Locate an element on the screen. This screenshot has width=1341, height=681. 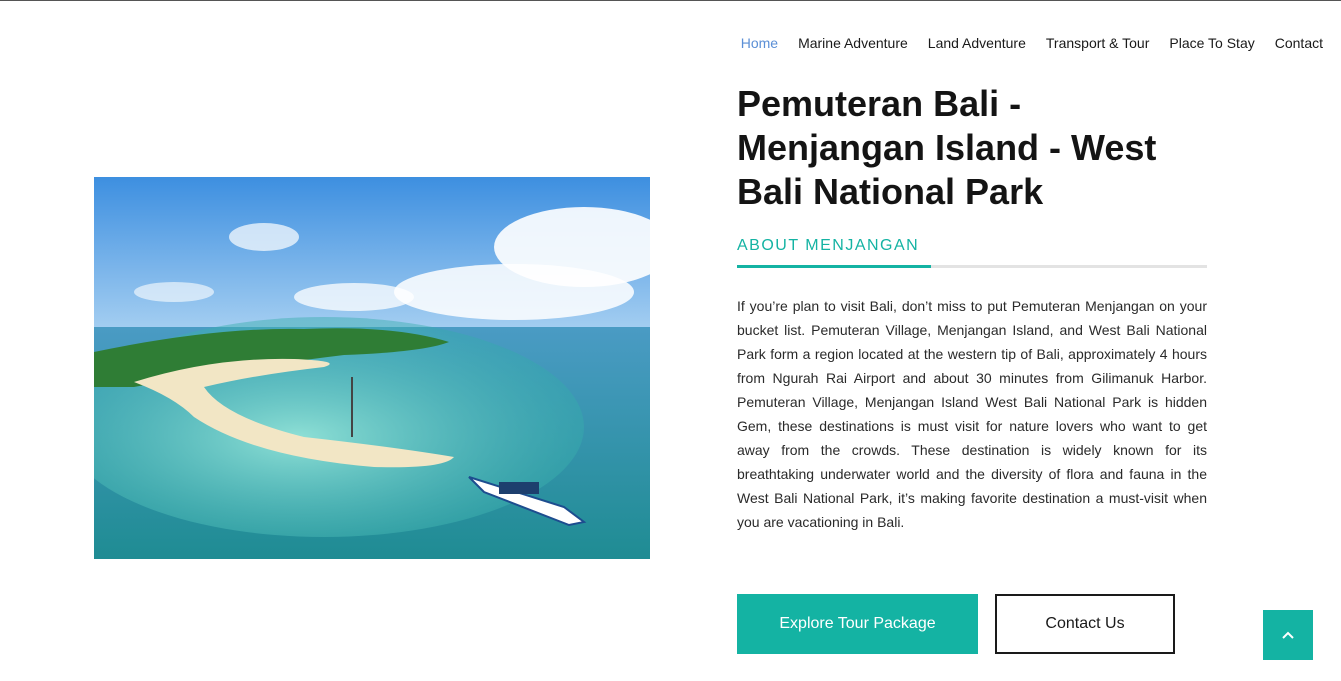
nav-place-to-stay: Place To Stay is located at coordinates (1211, 43).